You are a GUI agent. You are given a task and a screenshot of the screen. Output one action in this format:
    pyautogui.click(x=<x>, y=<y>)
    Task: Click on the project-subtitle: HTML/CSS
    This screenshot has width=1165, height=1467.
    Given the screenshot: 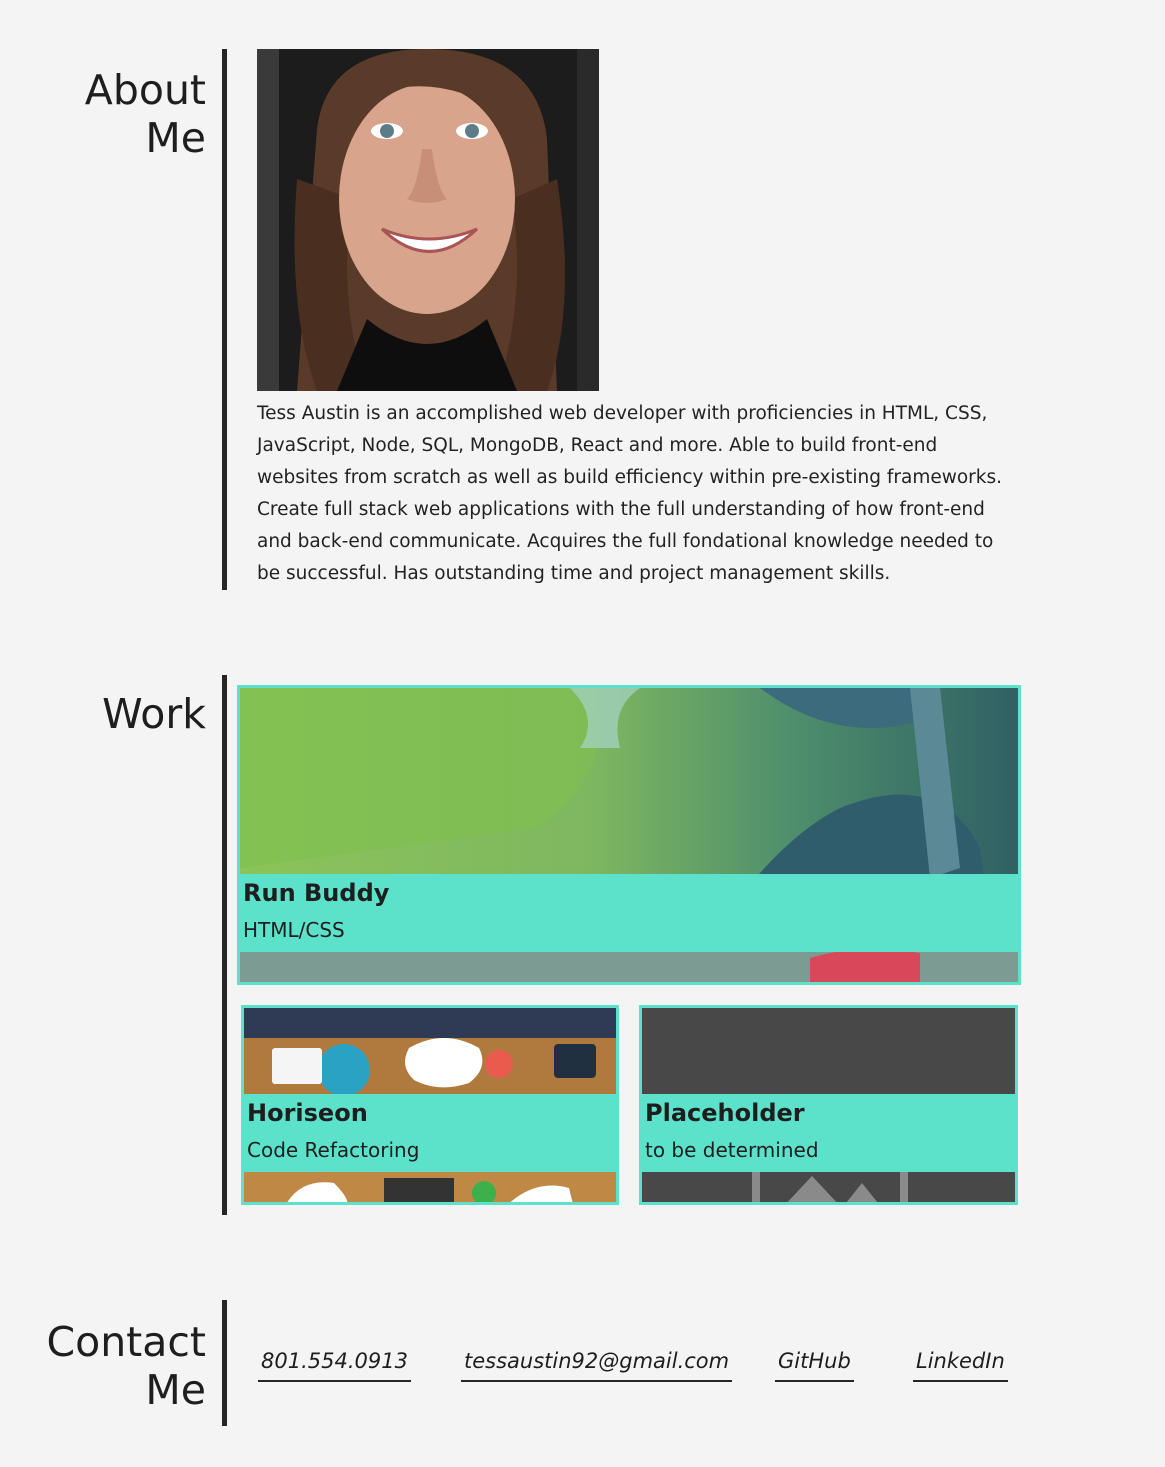 What is the action you would take?
    pyautogui.click(x=294, y=930)
    